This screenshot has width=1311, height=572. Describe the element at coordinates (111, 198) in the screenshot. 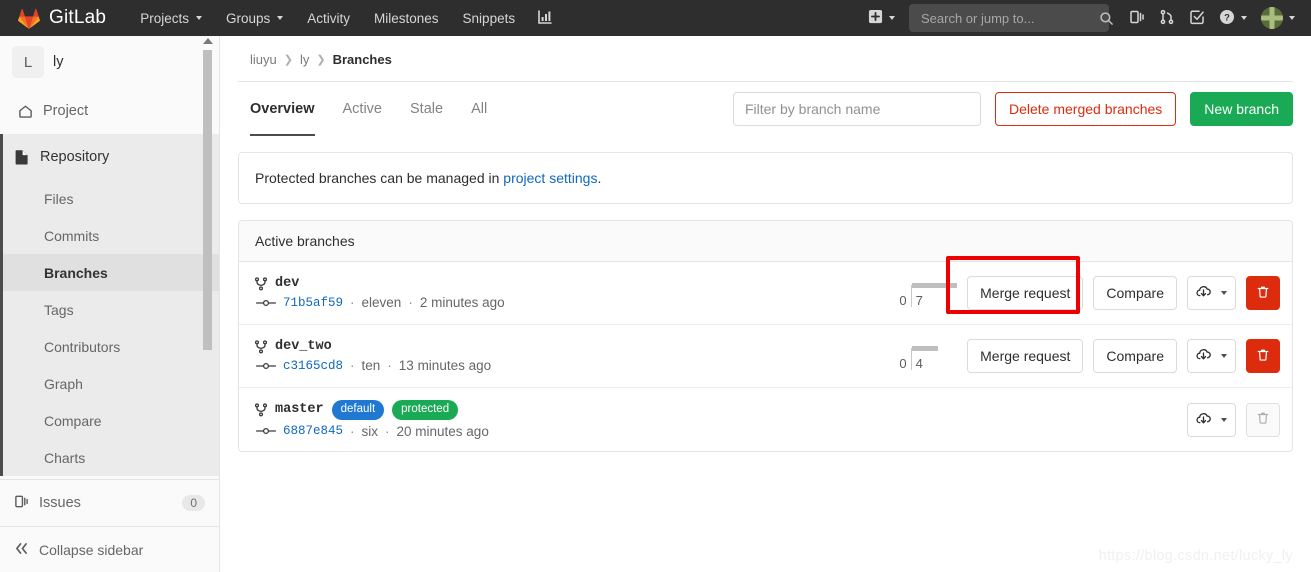

I see `sidebar-item-files: Files` at that location.